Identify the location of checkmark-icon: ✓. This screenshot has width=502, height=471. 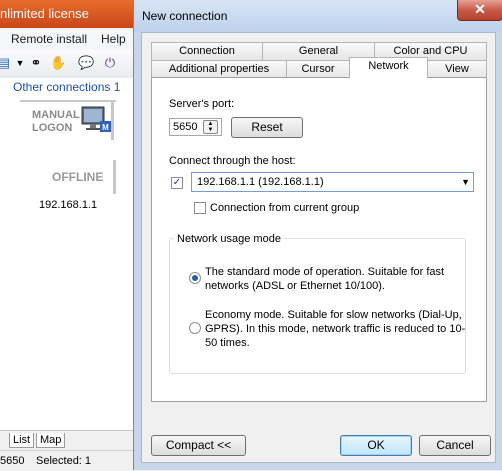
(177, 182).